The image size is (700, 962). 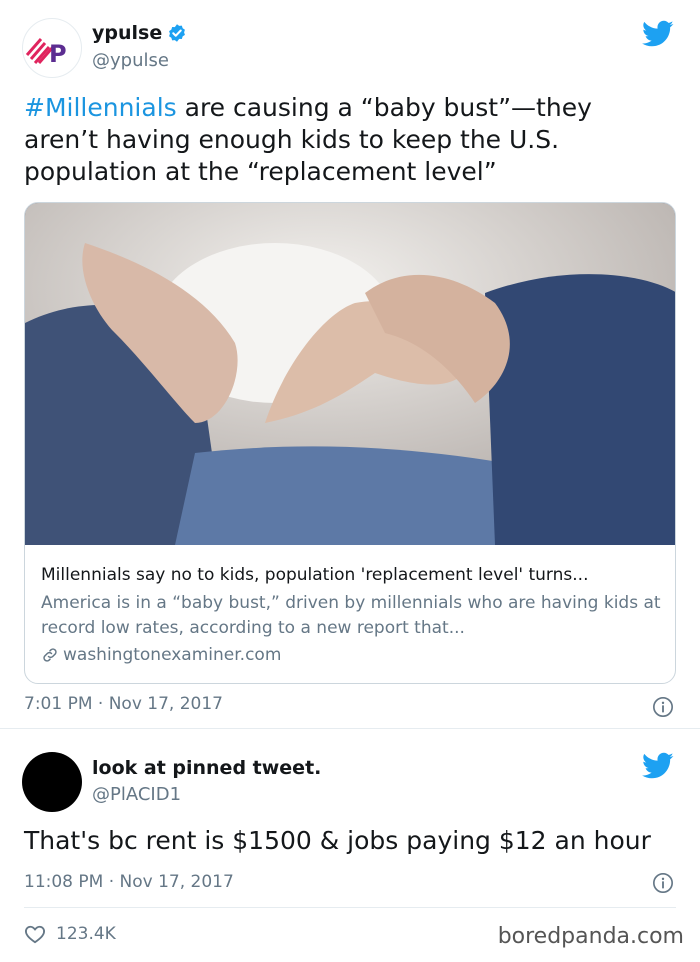 I want to click on ypulse-logo-icon: P, so click(x=46, y=53).